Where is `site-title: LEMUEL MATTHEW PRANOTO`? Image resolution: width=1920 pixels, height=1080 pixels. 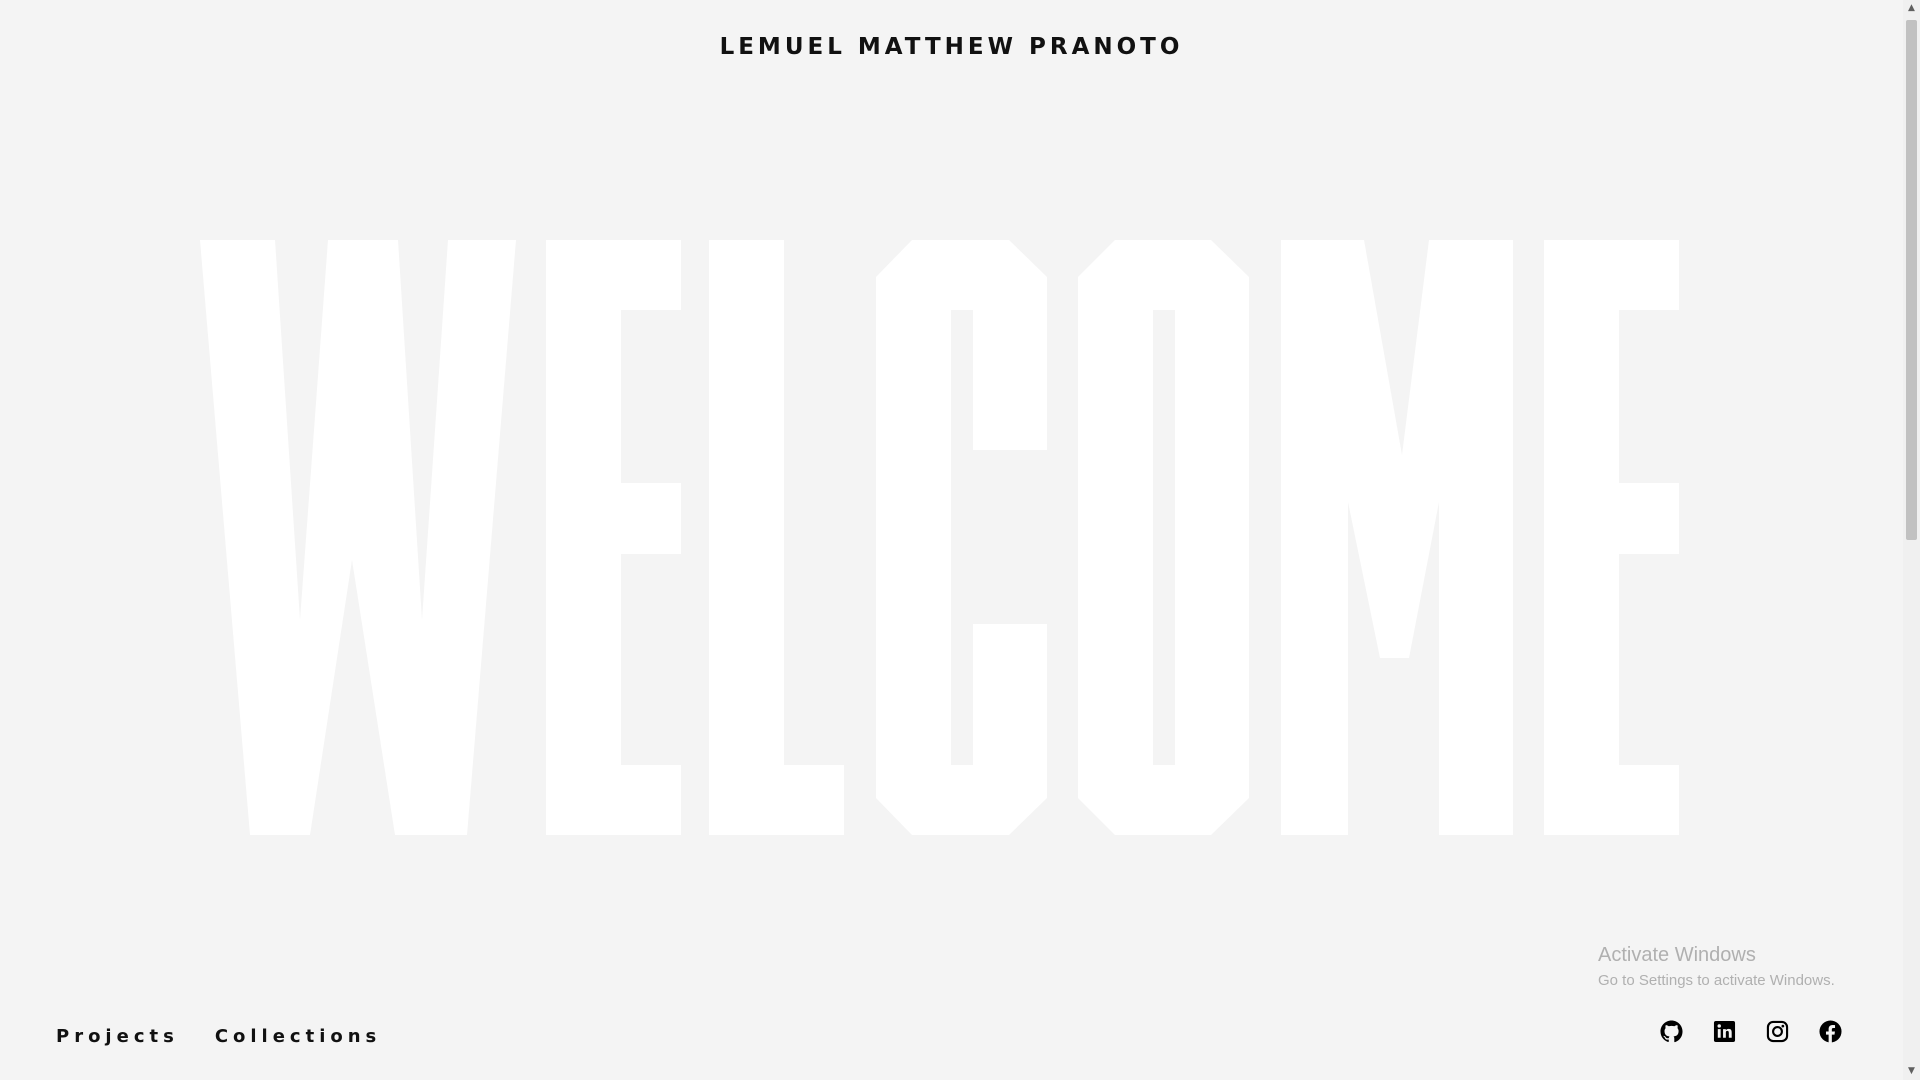 site-title: LEMUEL MATTHEW PRANOTO is located at coordinates (951, 47).